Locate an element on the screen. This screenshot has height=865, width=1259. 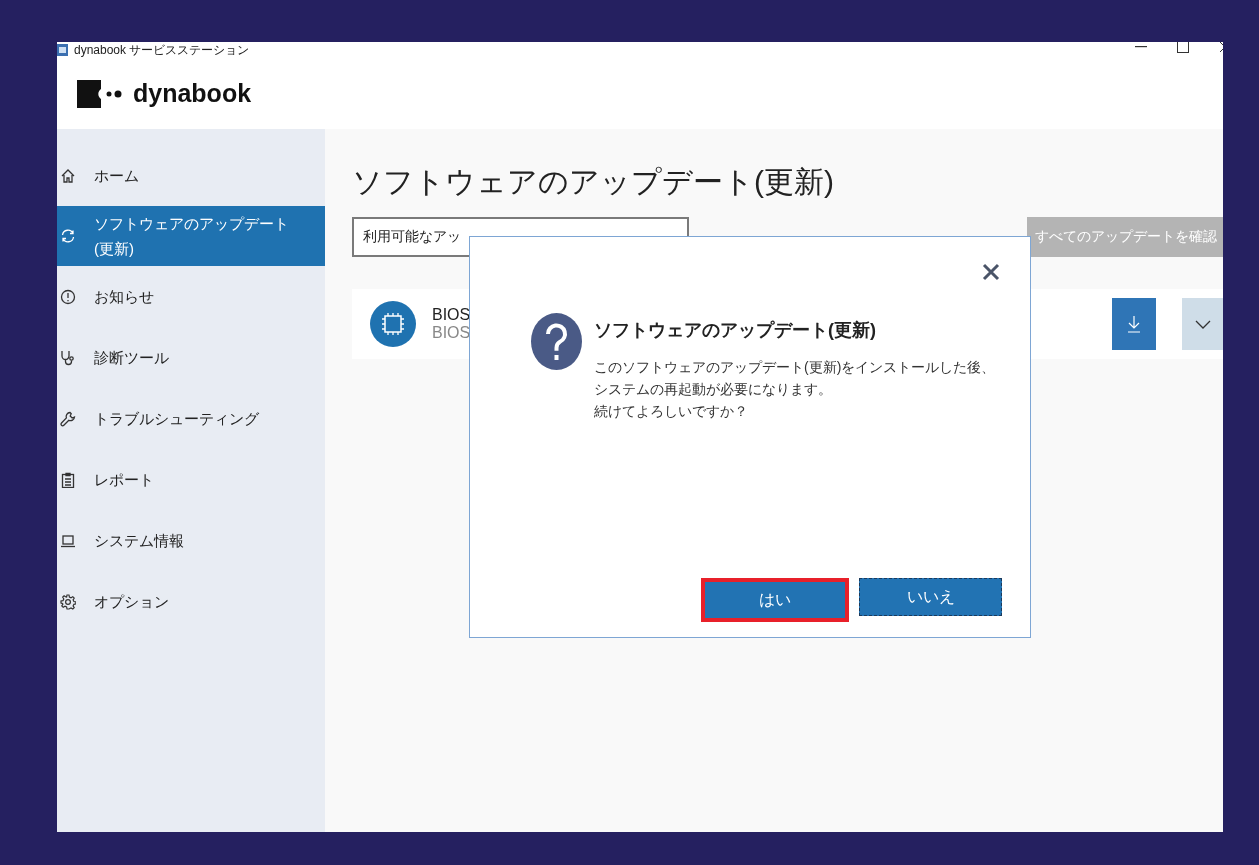
home-icon is located at coordinates (68, 175).